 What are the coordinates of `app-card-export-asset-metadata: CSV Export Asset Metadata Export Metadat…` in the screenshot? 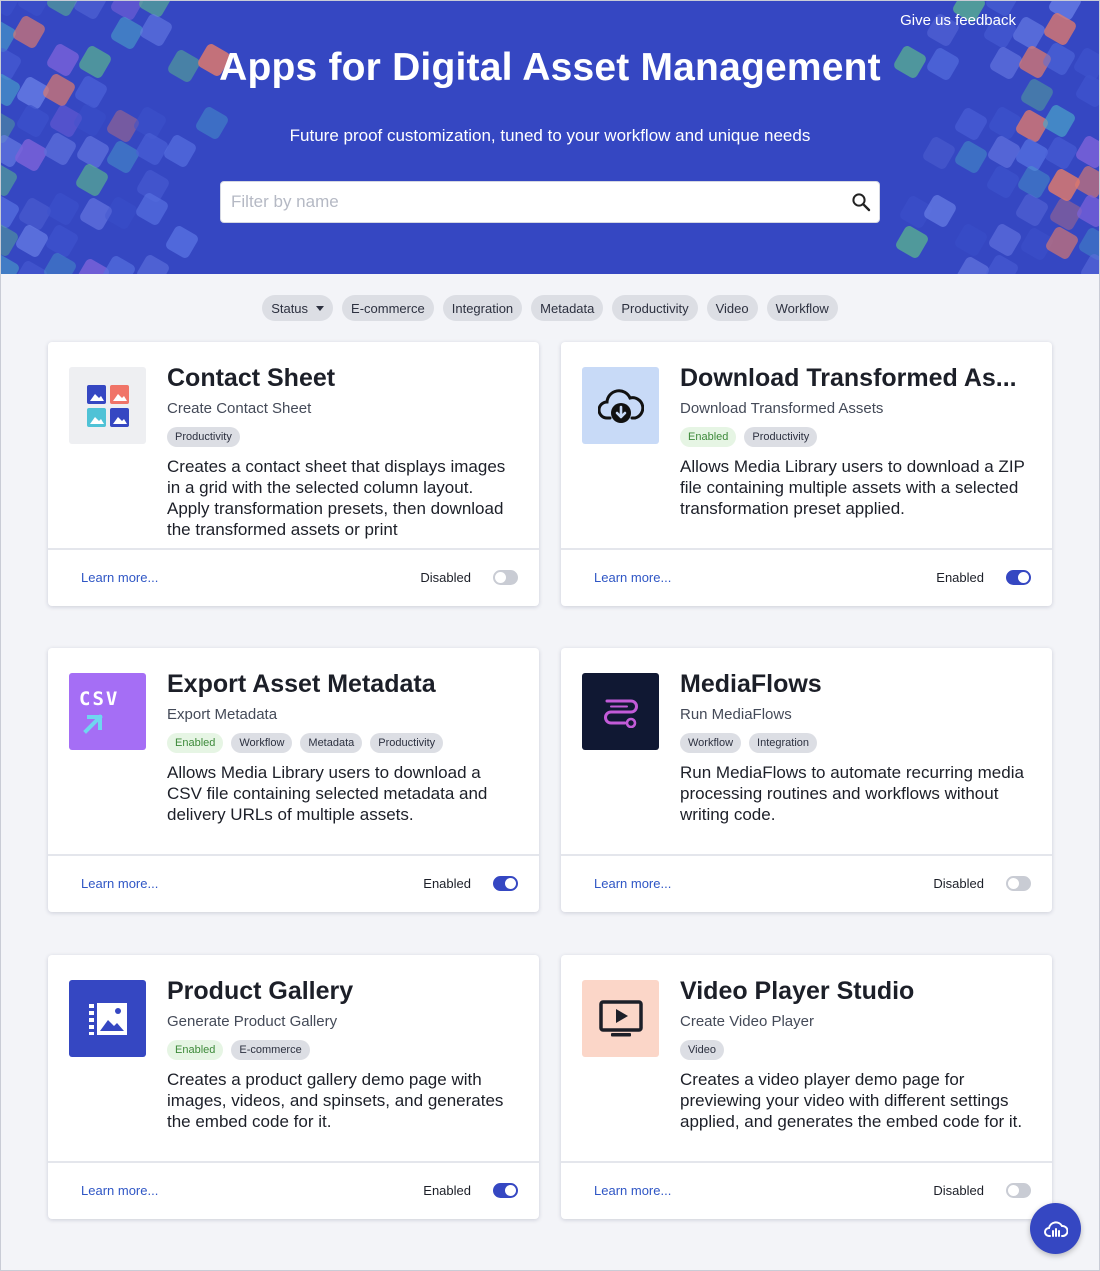 It's located at (293, 780).